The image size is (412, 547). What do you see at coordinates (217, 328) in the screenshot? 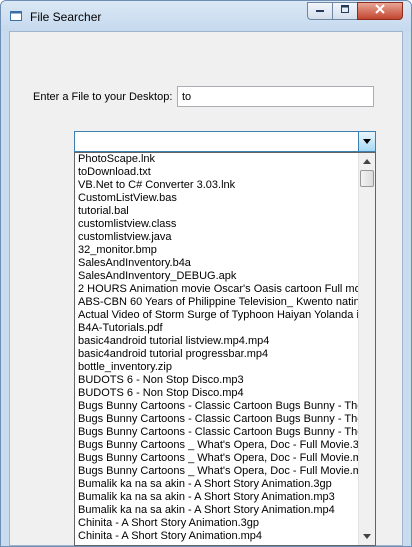
I see `list-item: B4A-Tutorials.pdf` at bounding box center [217, 328].